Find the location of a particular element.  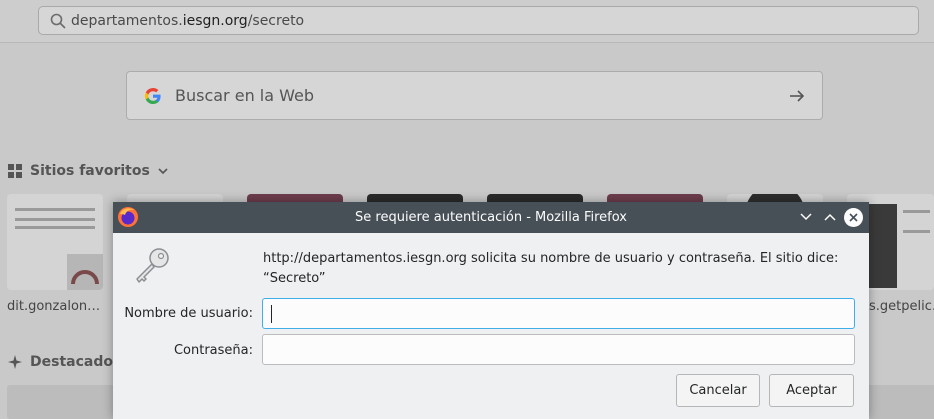

highlights-section-header: Destacados is located at coordinates (64, 362).